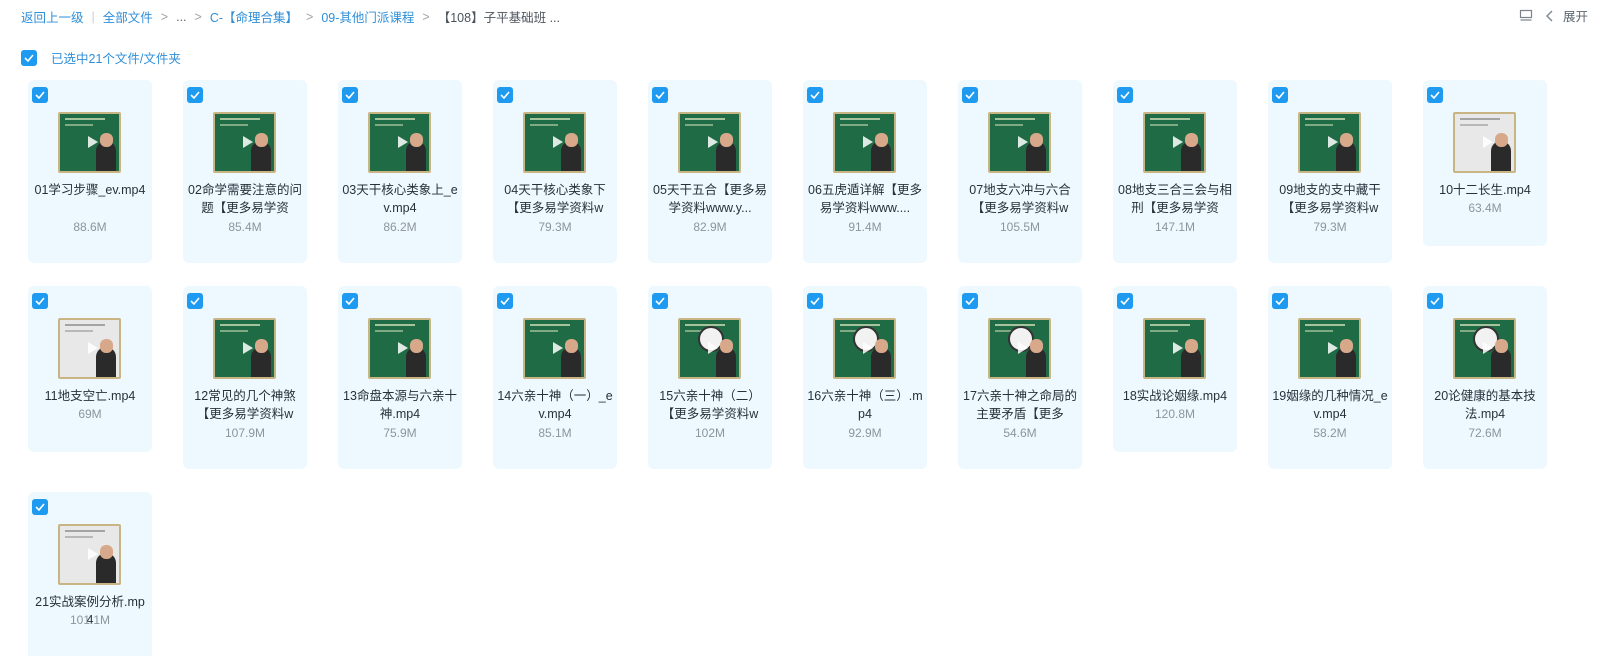 This screenshot has width=1618, height=656. I want to click on file-card: 15六亲十神（二）【更多易学资料w 102M, so click(710, 377).